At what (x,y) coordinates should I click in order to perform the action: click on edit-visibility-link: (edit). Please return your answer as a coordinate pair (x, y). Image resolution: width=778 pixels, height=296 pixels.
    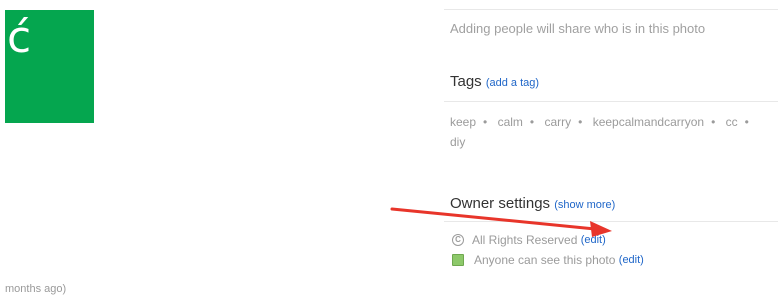
    Looking at the image, I should click on (631, 260).